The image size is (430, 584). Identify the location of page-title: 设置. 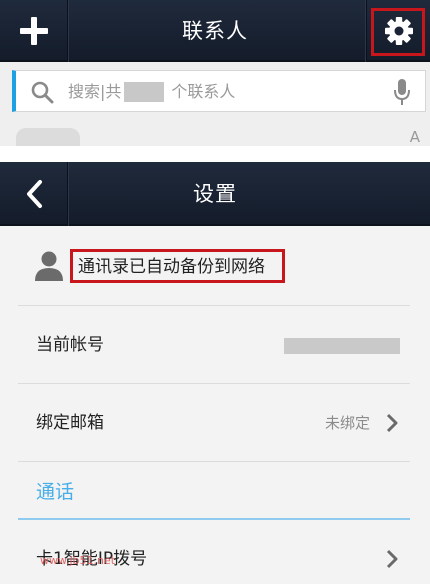
(215, 194).